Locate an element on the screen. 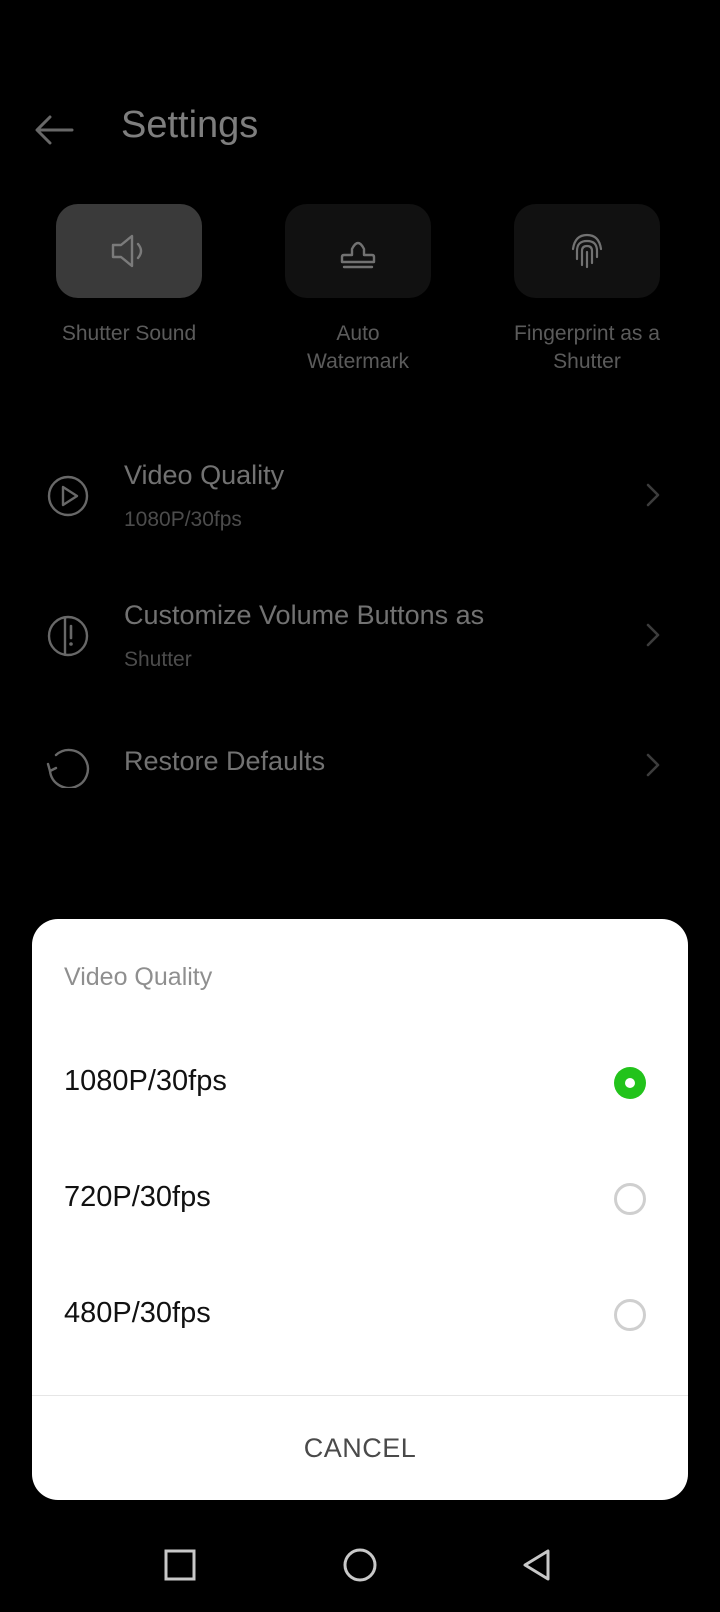  circle-icon is located at coordinates (360, 1565).